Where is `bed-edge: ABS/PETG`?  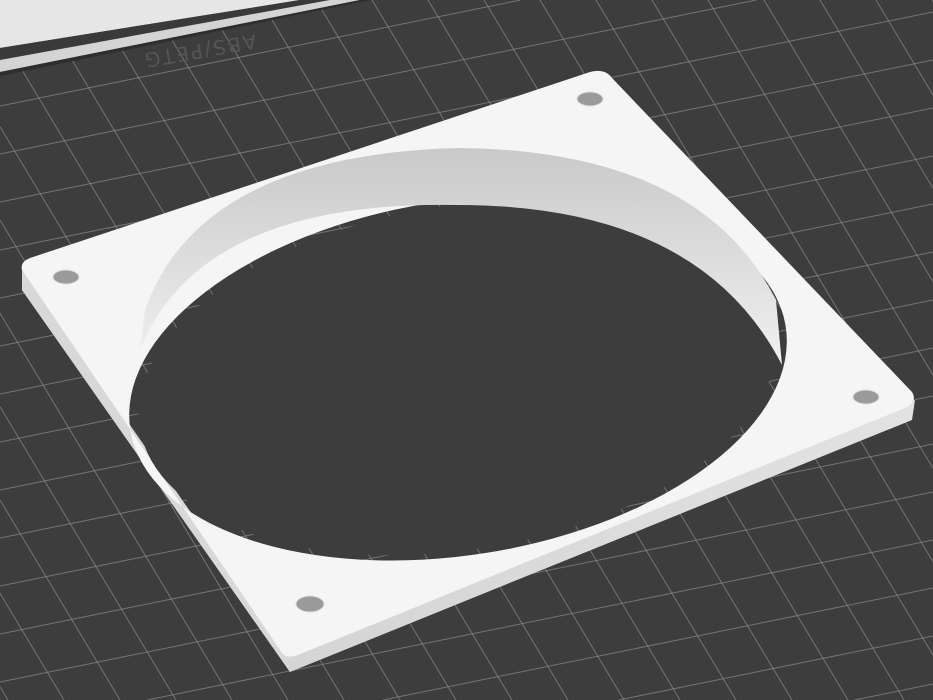
bed-edge: ABS/PETG is located at coordinates (185, 38).